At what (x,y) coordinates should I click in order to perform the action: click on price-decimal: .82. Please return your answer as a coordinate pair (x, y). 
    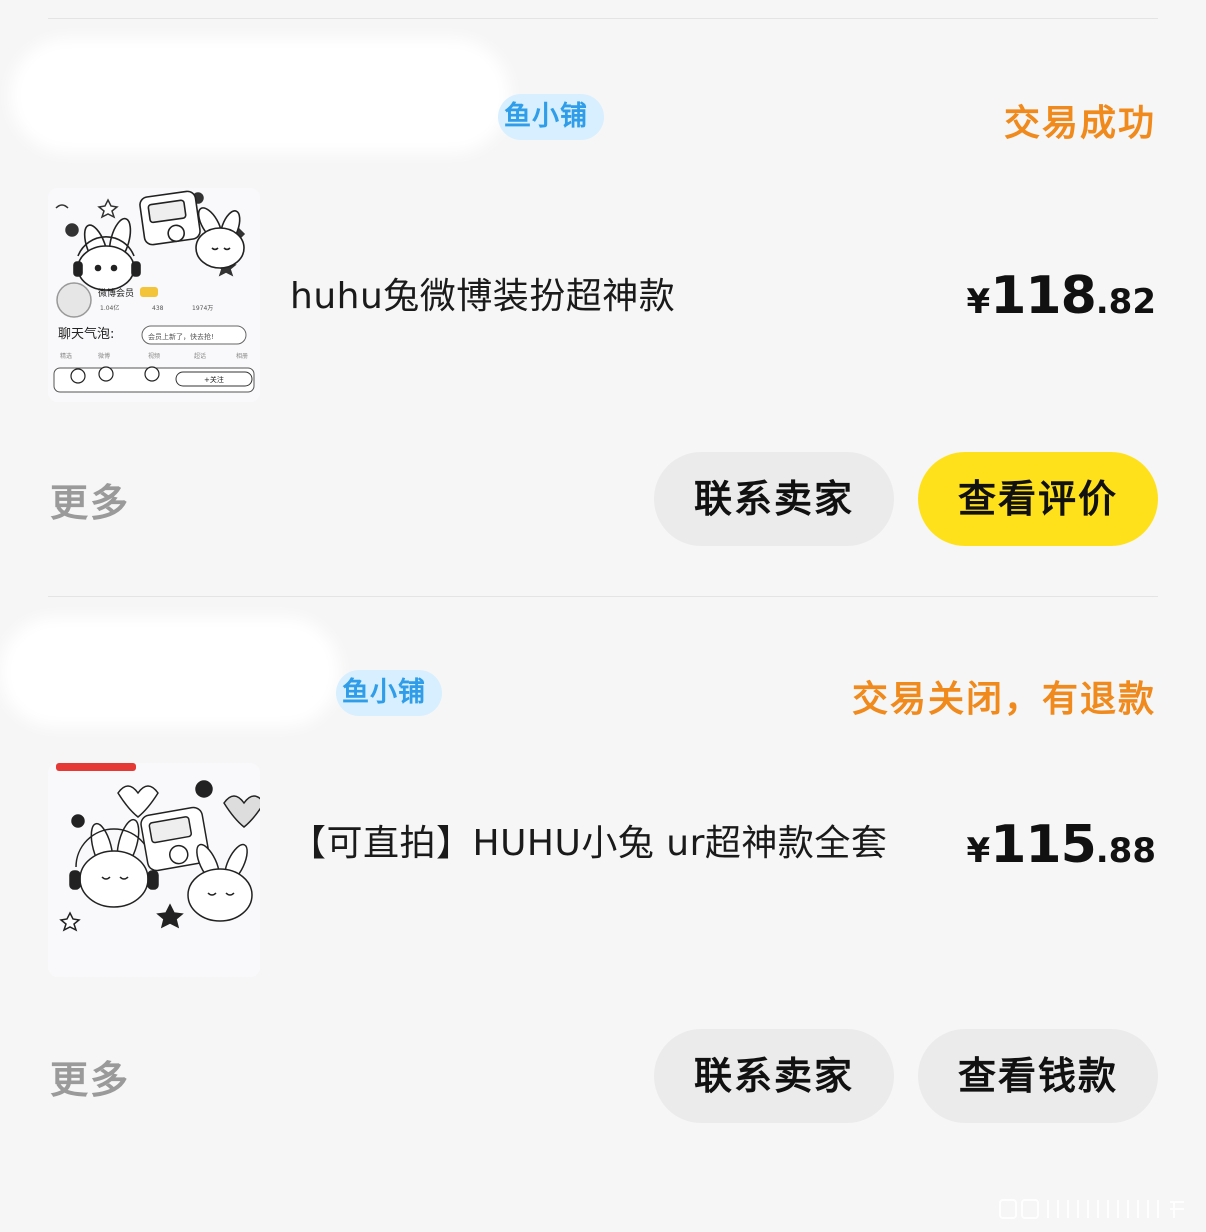
    Looking at the image, I should click on (1125, 302).